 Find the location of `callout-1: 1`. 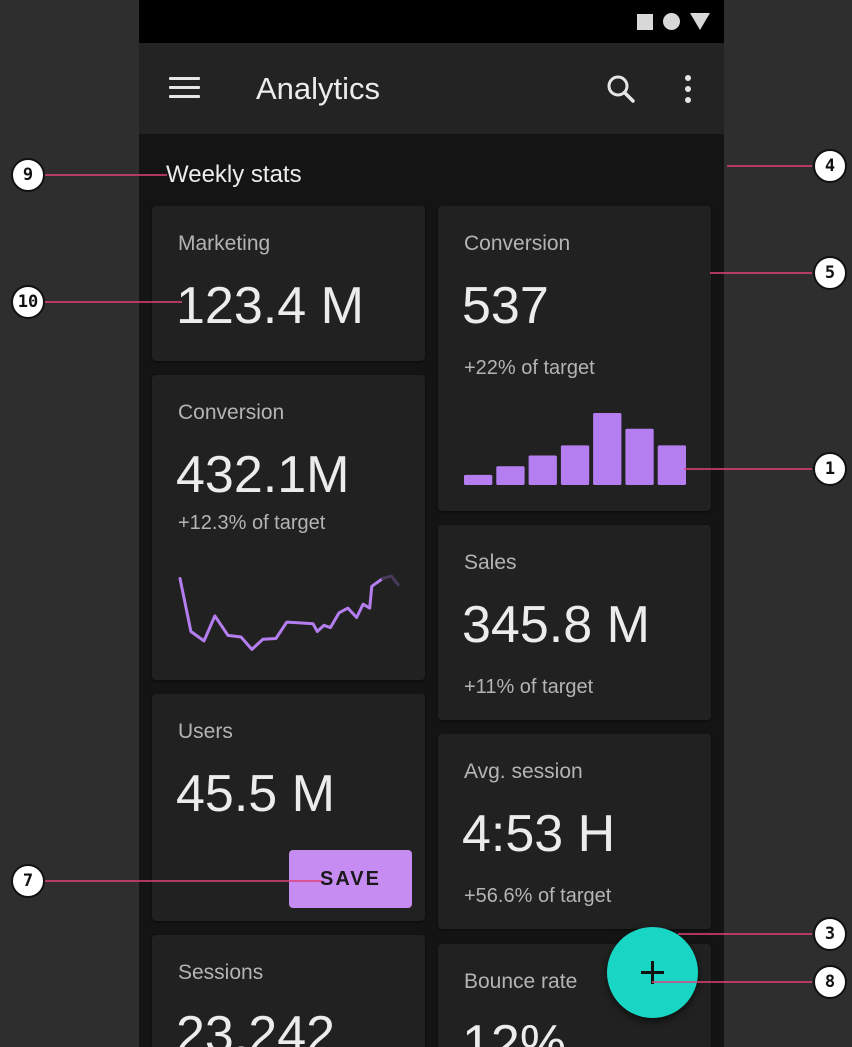

callout-1: 1 is located at coordinates (830, 469).